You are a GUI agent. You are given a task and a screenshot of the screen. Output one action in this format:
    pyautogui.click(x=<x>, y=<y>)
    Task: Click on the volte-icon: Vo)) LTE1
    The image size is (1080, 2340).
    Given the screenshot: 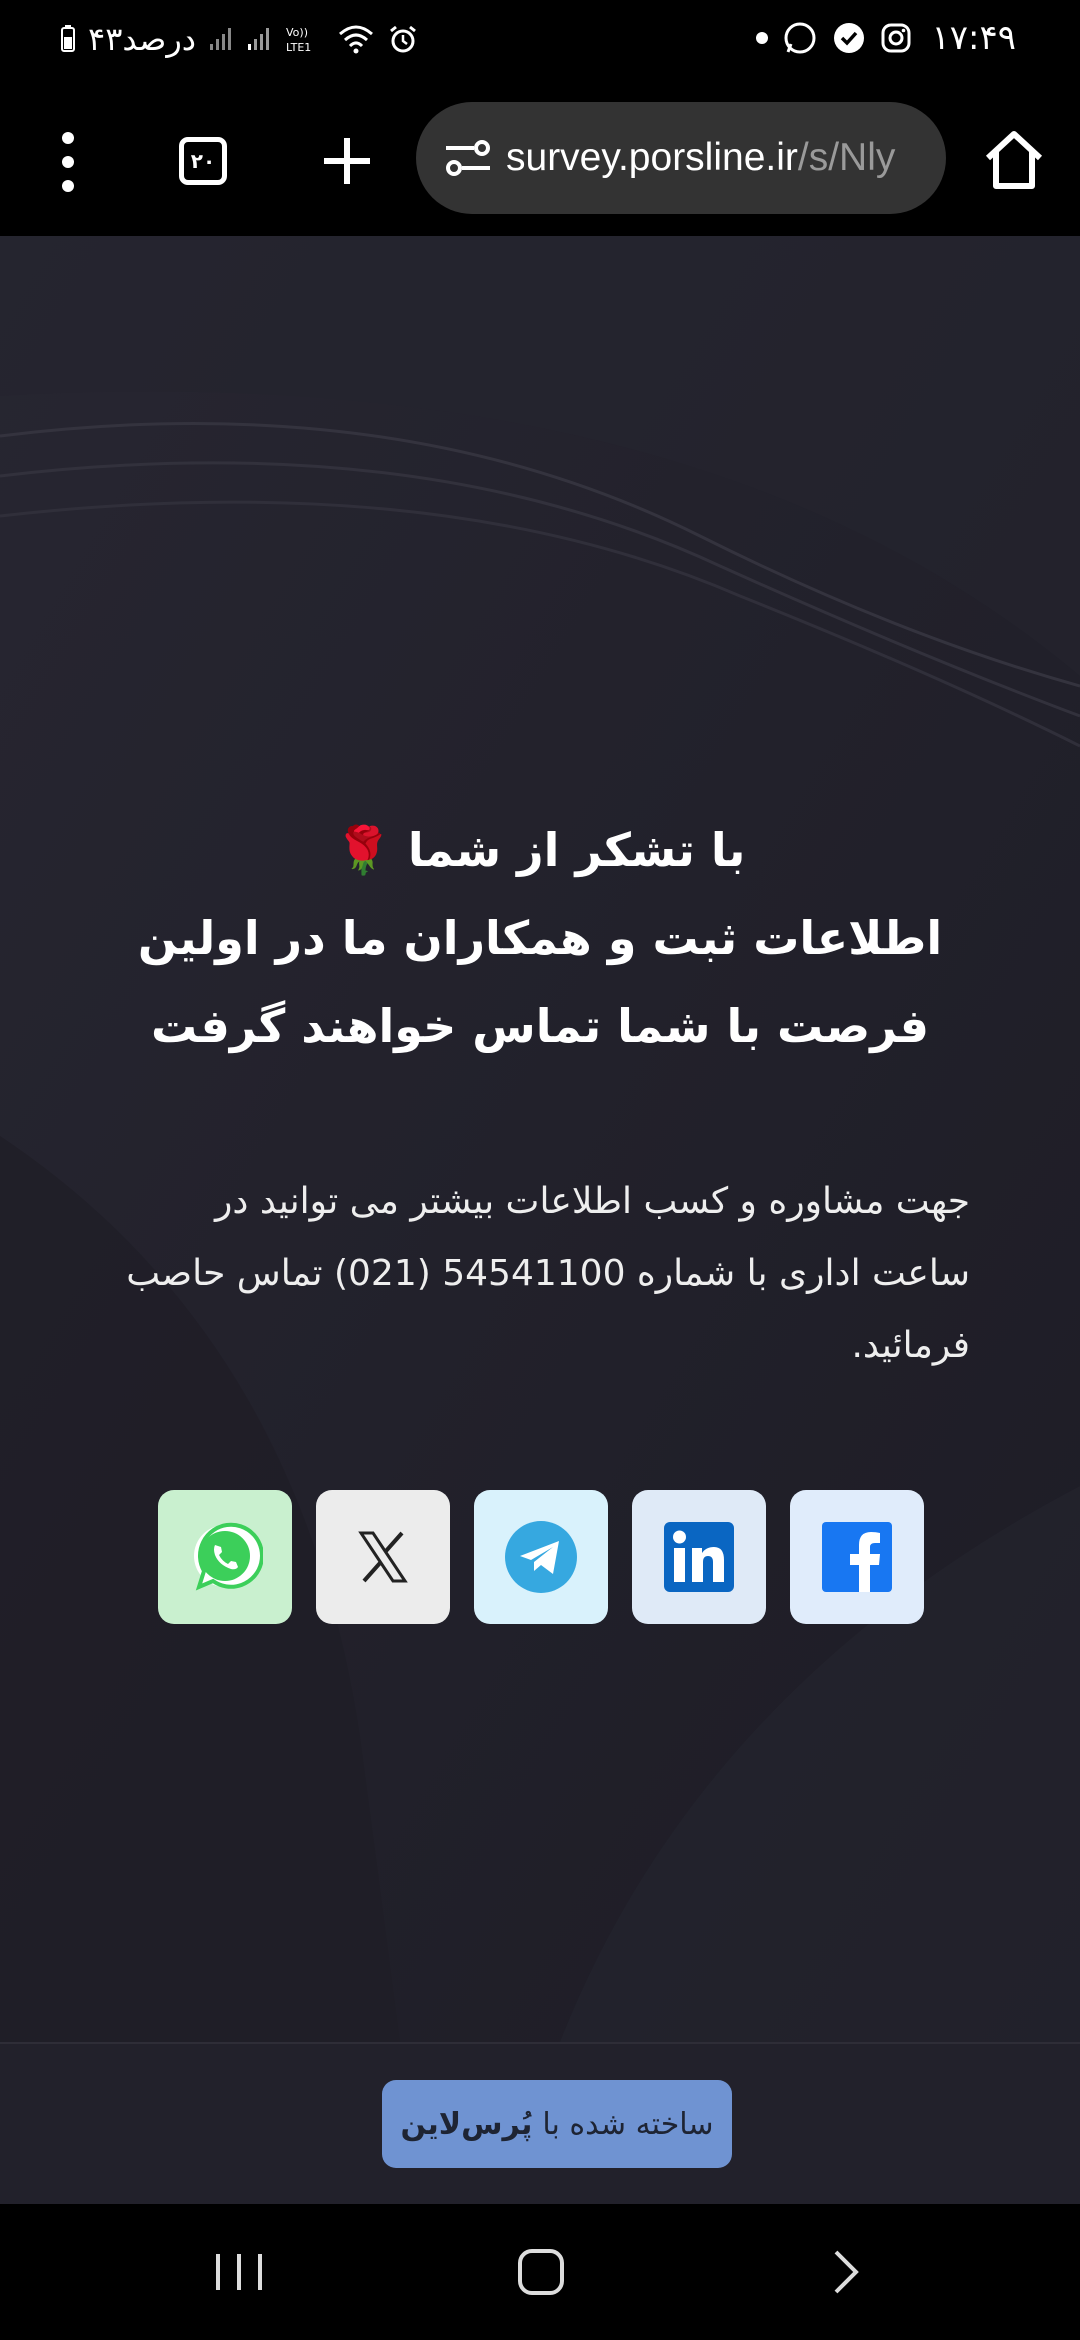 What is the action you would take?
    pyautogui.click(x=298, y=40)
    